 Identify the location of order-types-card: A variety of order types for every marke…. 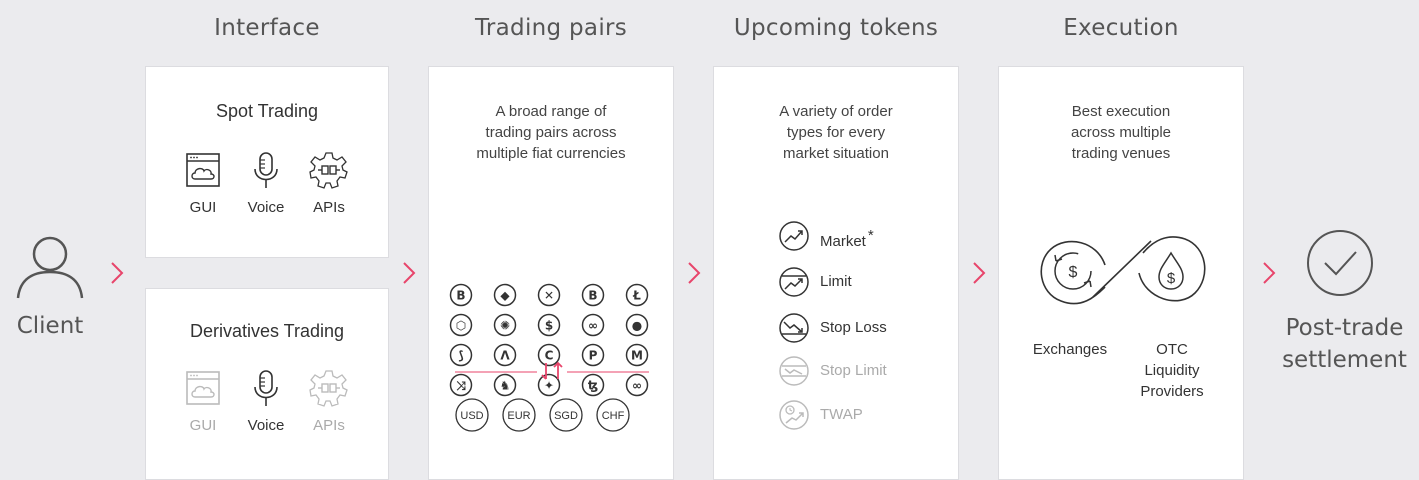
(836, 273).